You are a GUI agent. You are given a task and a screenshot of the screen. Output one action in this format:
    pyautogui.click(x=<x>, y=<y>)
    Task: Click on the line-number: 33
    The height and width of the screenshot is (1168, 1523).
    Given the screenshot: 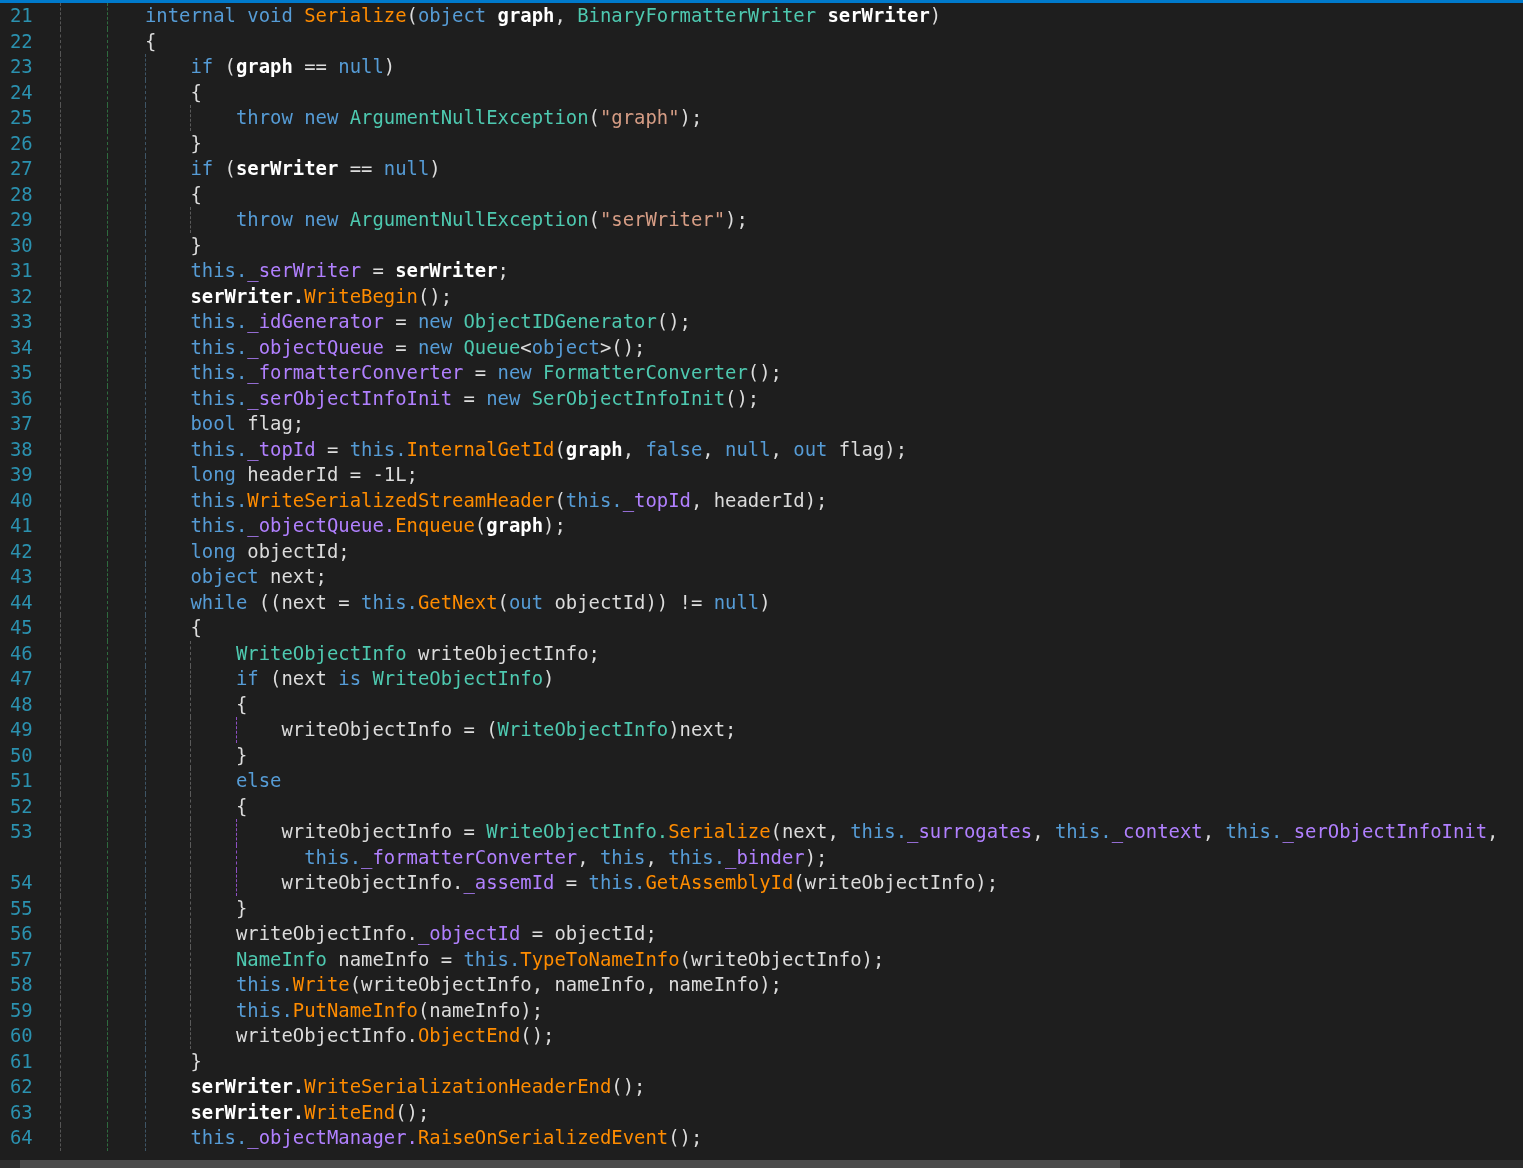 What is the action you would take?
    pyautogui.click(x=21, y=321)
    